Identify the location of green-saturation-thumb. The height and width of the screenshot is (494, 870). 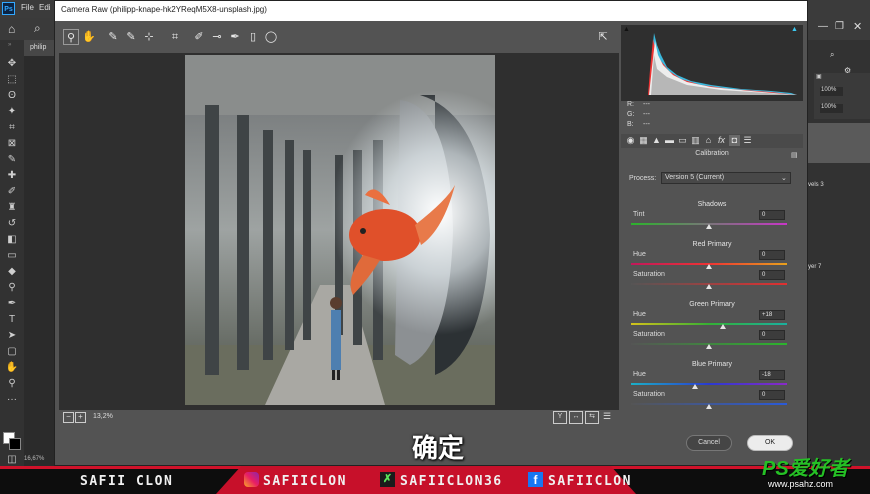
(709, 346).